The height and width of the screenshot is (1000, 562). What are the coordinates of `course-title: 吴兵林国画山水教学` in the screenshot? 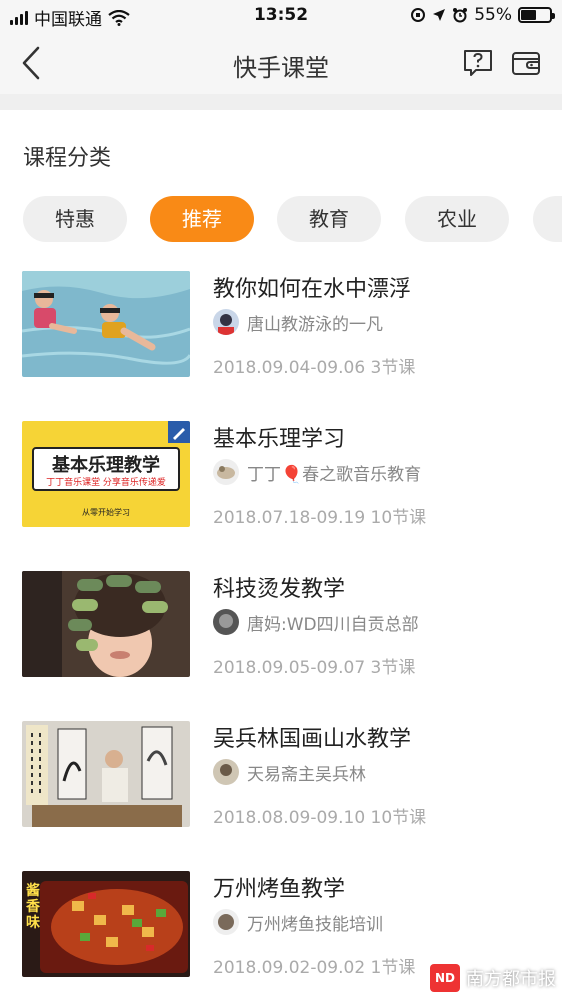 It's located at (312, 739).